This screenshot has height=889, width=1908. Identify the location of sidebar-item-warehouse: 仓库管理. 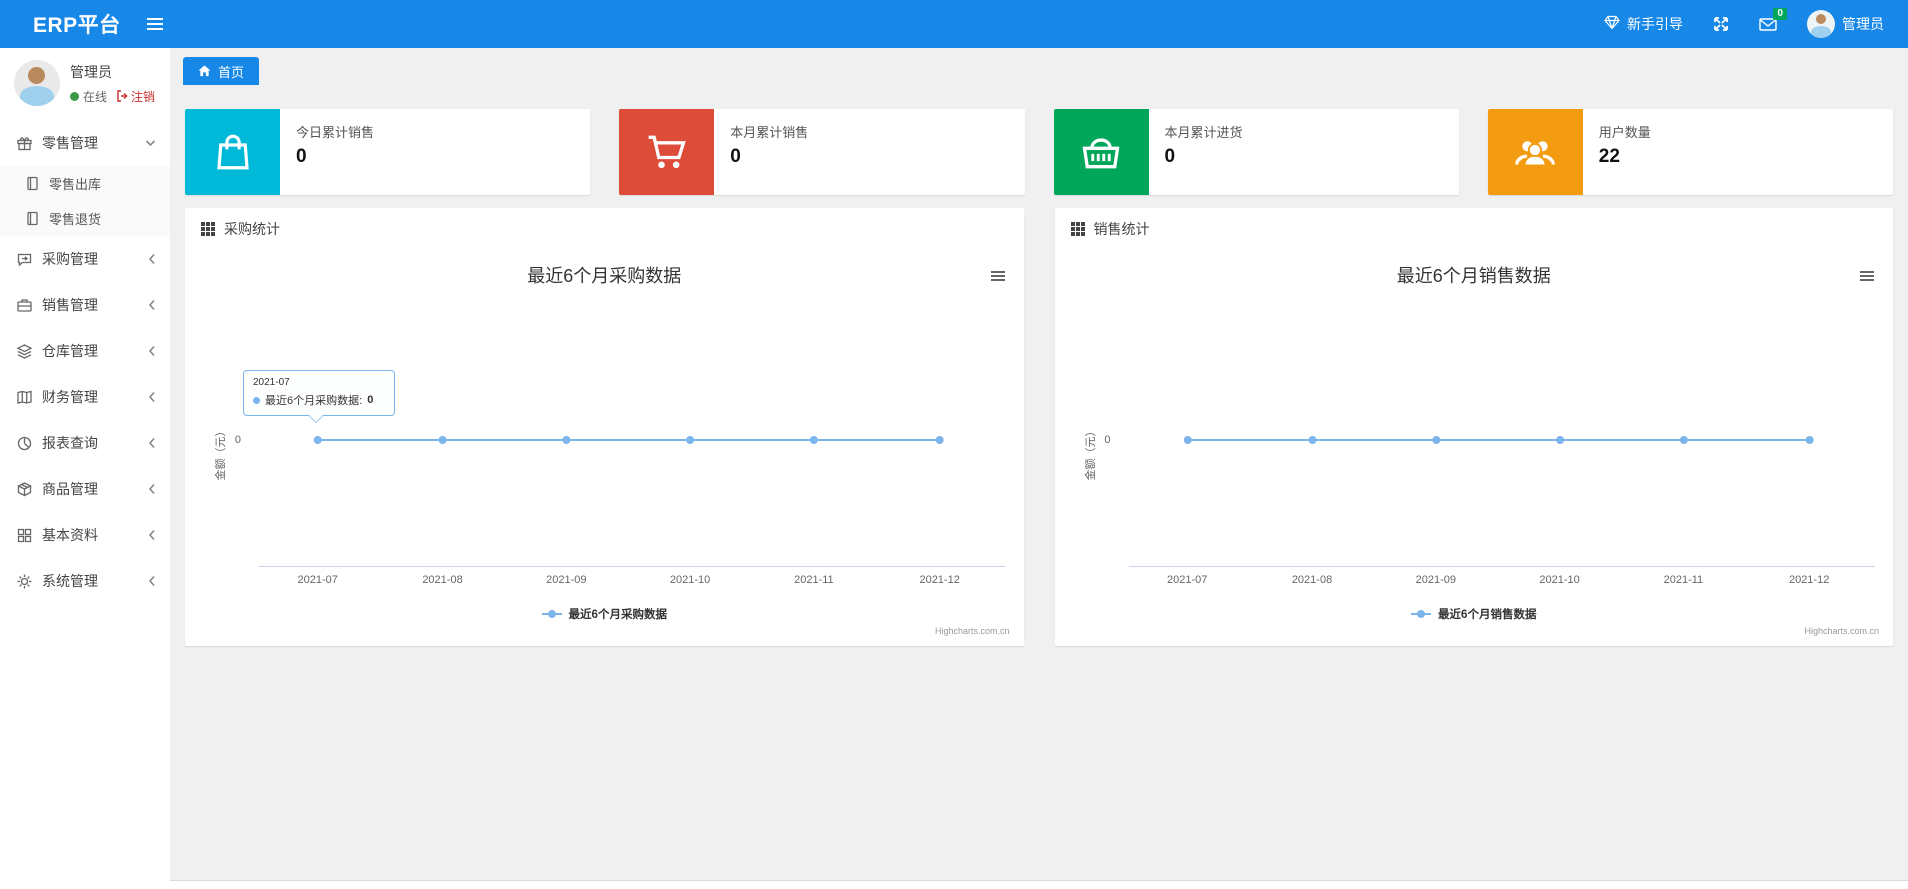
(85, 351).